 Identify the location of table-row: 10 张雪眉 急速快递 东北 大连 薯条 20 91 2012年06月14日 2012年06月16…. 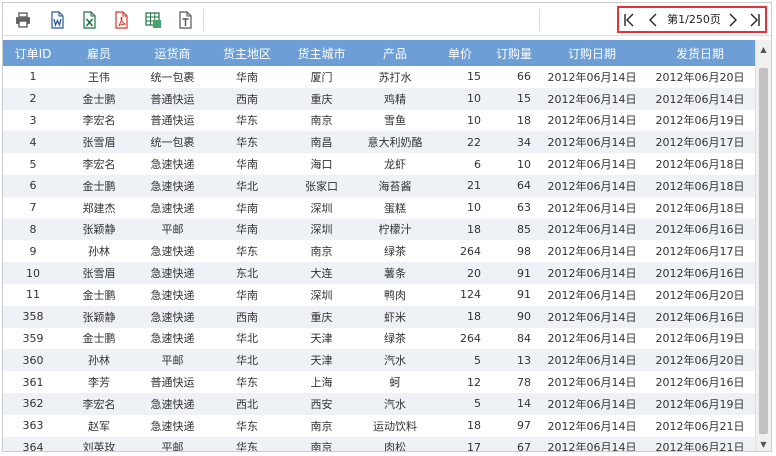
(379, 273).